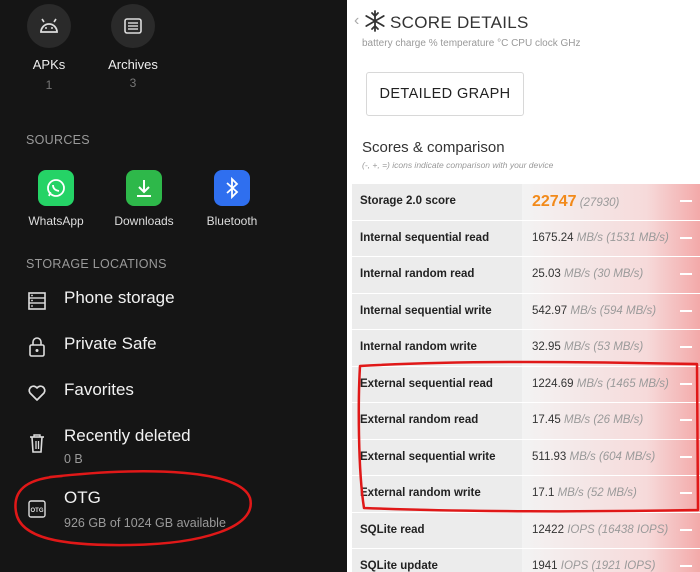 Image resolution: width=700 pixels, height=572 pixels. Describe the element at coordinates (528, 436) in the screenshot. I see `external-results-highlight-annotation` at that location.